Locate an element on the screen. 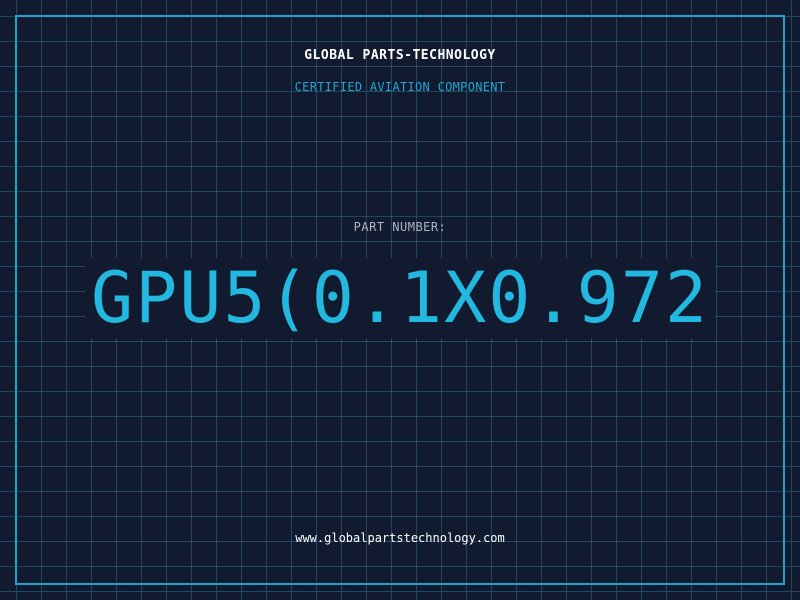  part-number-value: GPU5(0.1X0.972 is located at coordinates (399, 298).